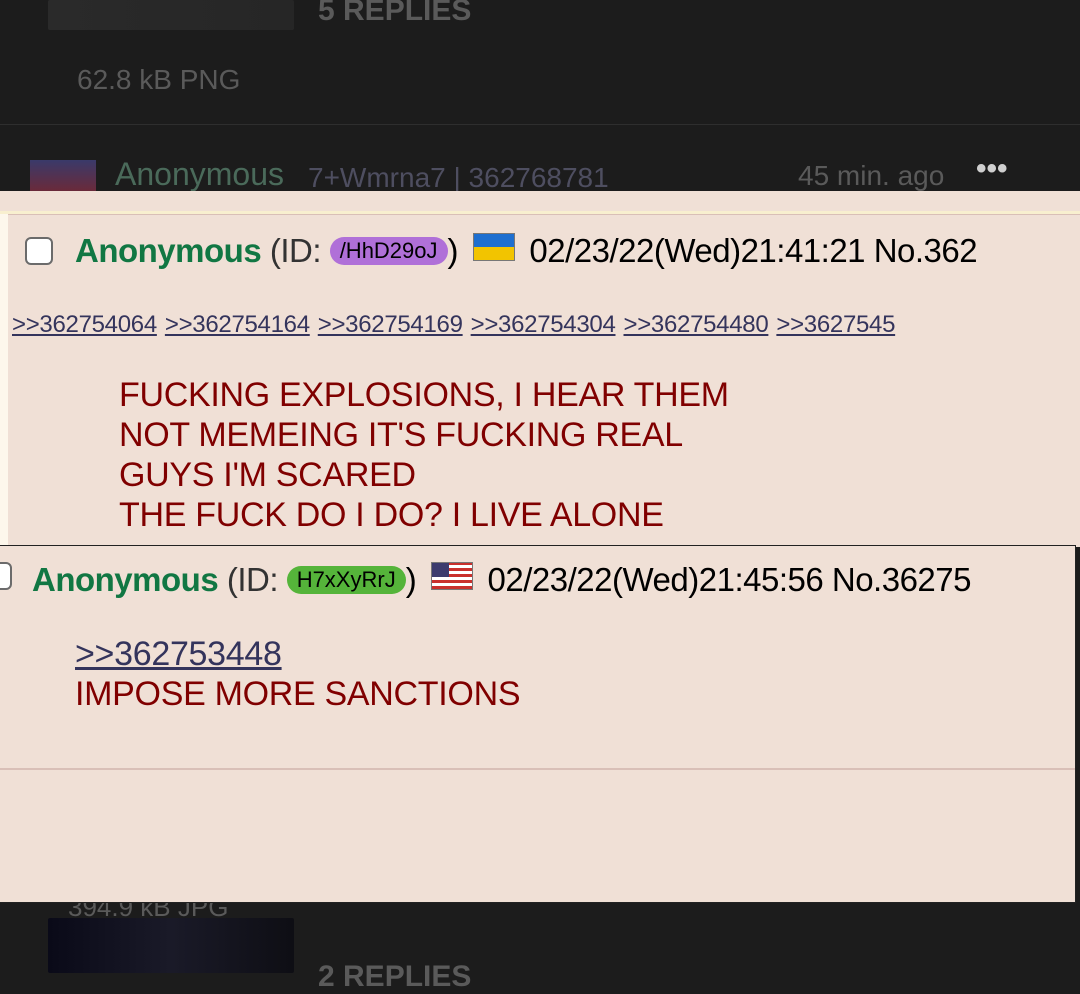 The height and width of the screenshot is (994, 1080). Describe the element at coordinates (926, 250) in the screenshot. I see `post-number: No.362` at that location.